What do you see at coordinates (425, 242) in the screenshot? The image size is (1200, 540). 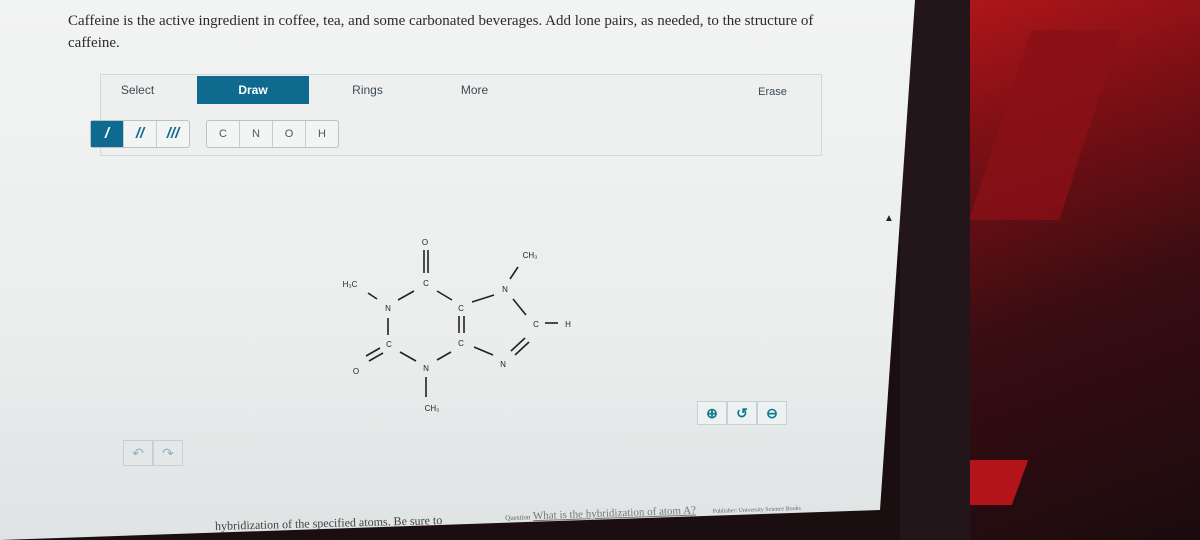 I see `atom-o-top: O` at bounding box center [425, 242].